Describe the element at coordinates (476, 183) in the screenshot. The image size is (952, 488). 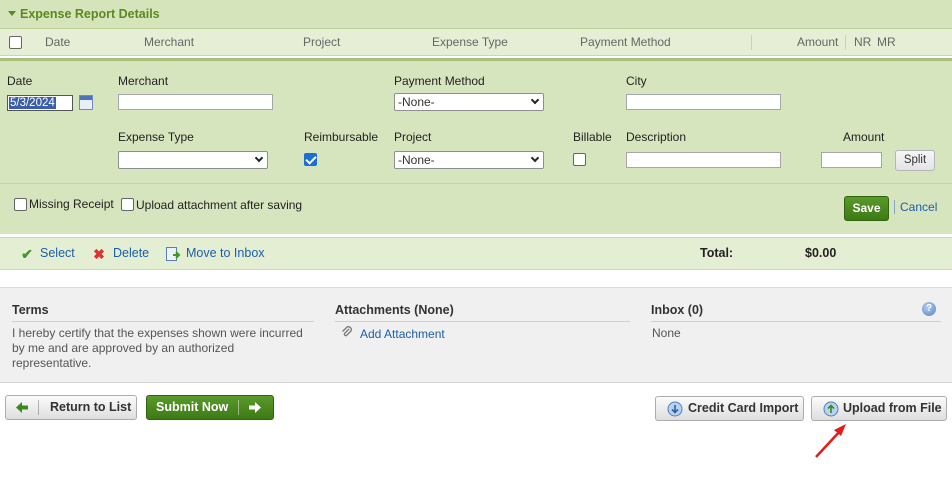
I see `form-divider` at that location.